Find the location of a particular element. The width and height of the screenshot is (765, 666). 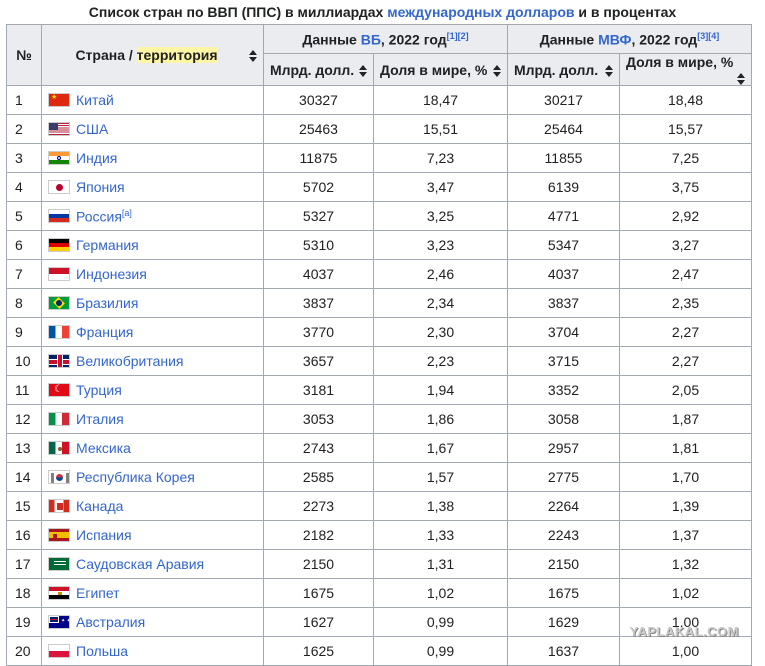

country-link: Германия is located at coordinates (107, 245).